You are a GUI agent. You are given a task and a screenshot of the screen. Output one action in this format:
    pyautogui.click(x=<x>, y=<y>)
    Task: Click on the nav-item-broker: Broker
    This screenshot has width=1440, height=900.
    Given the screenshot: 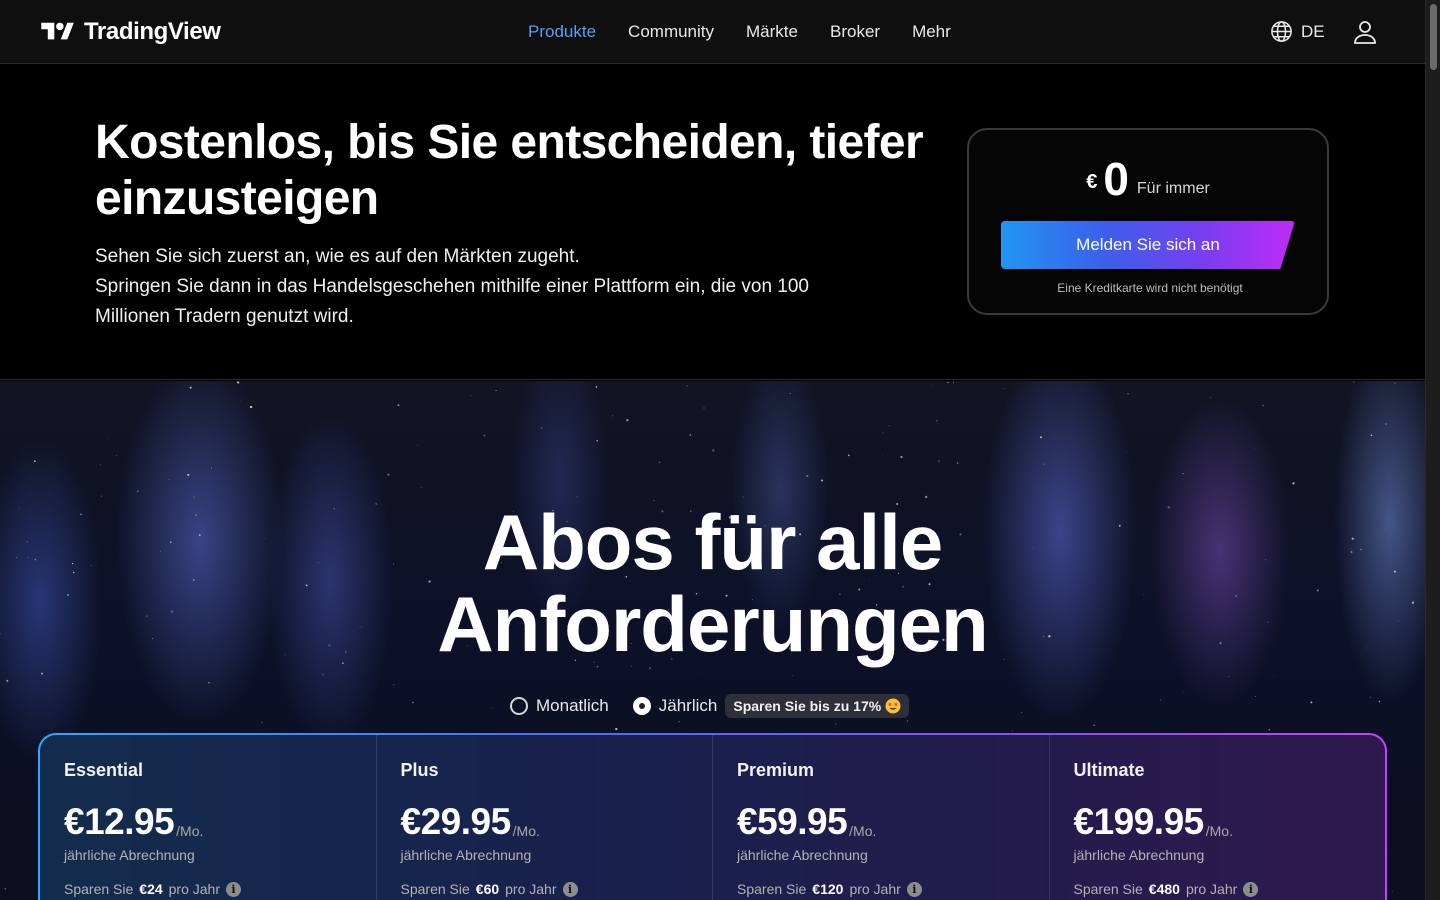 What is the action you would take?
    pyautogui.click(x=855, y=32)
    